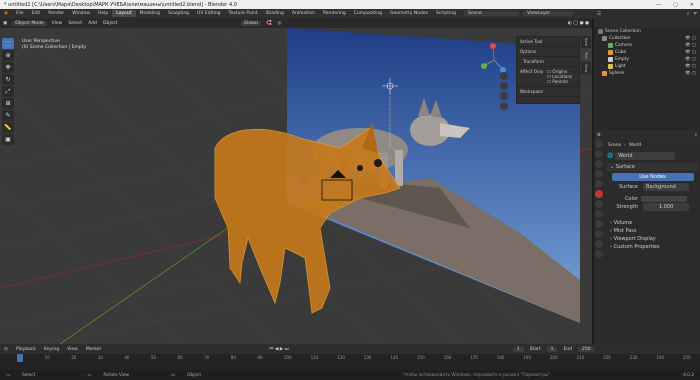 The height and width of the screenshot is (380, 700). What do you see at coordinates (599, 204) in the screenshot?
I see `object-tab-icon` at bounding box center [599, 204].